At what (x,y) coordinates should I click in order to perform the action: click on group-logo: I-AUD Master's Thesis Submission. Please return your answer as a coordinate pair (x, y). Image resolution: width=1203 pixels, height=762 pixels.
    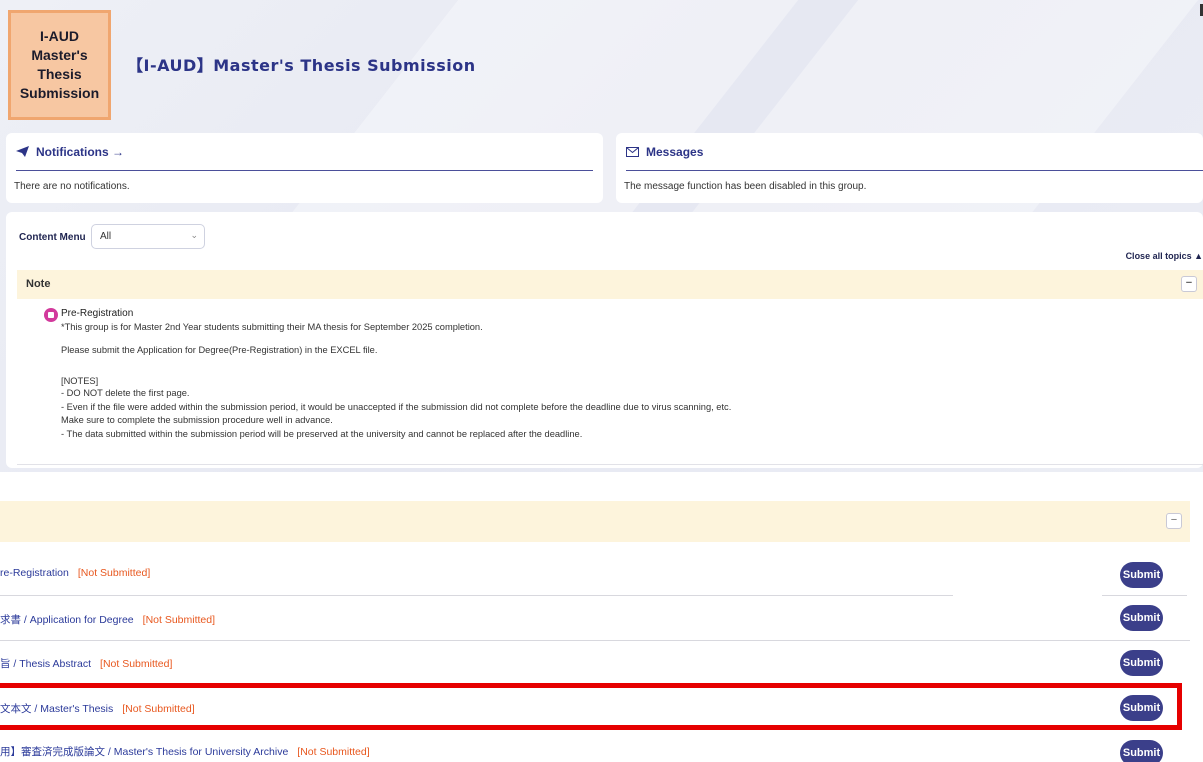
    Looking at the image, I should click on (59, 65).